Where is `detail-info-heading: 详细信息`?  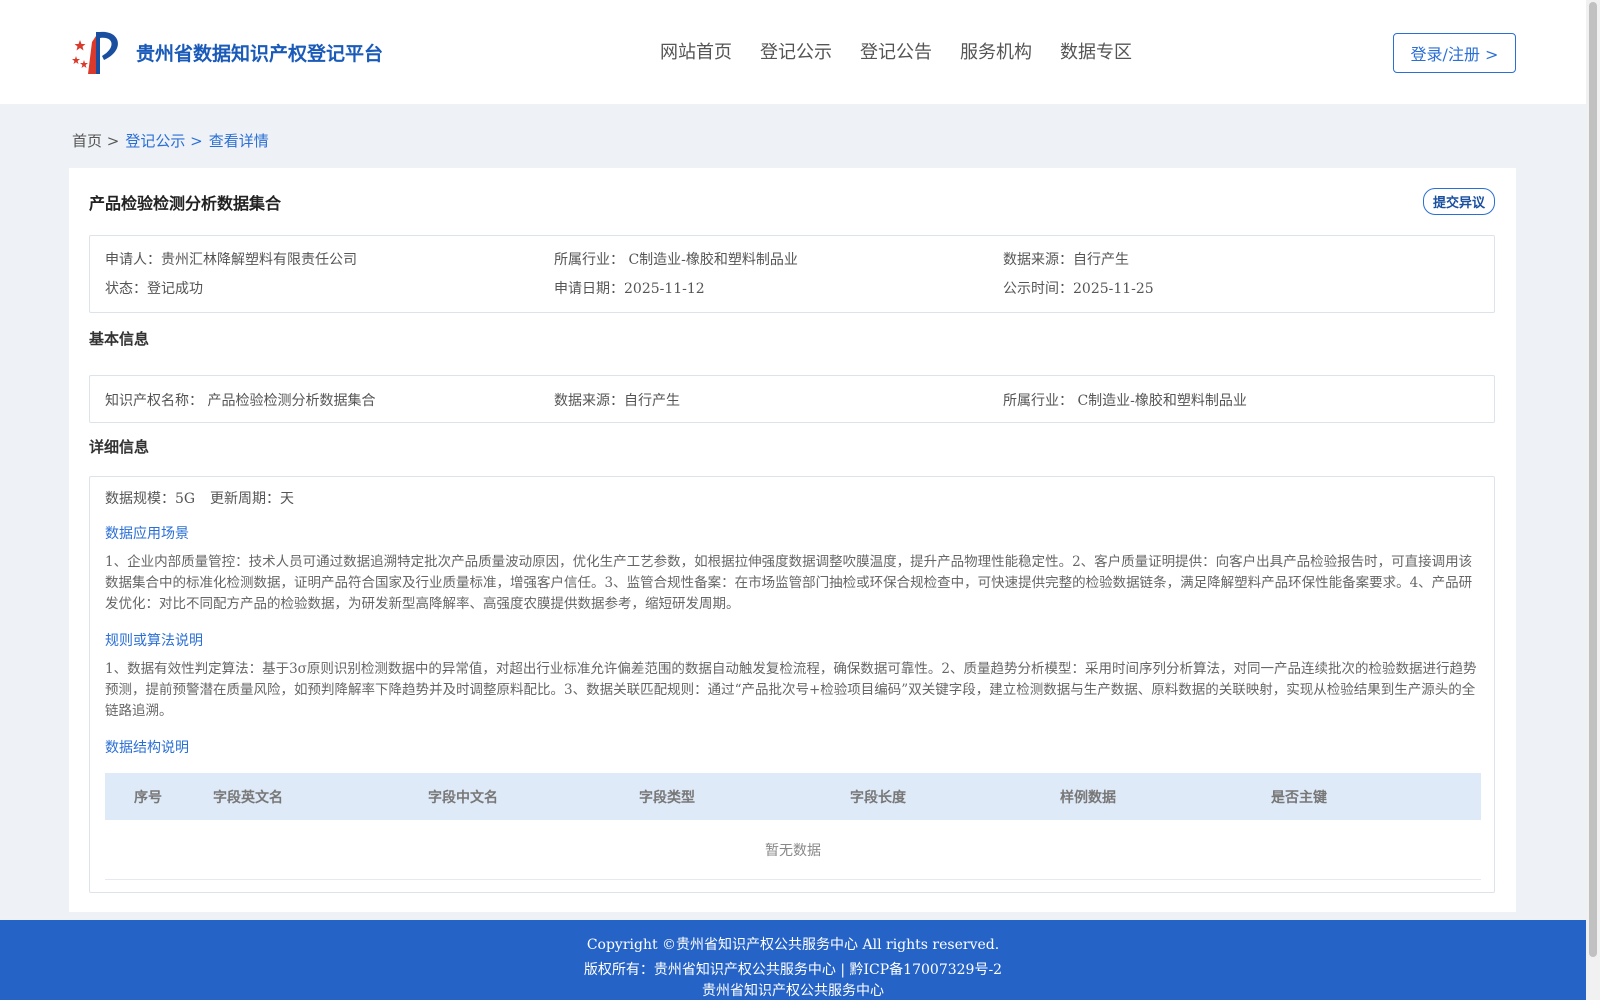
detail-info-heading: 详细信息 is located at coordinates (119, 447).